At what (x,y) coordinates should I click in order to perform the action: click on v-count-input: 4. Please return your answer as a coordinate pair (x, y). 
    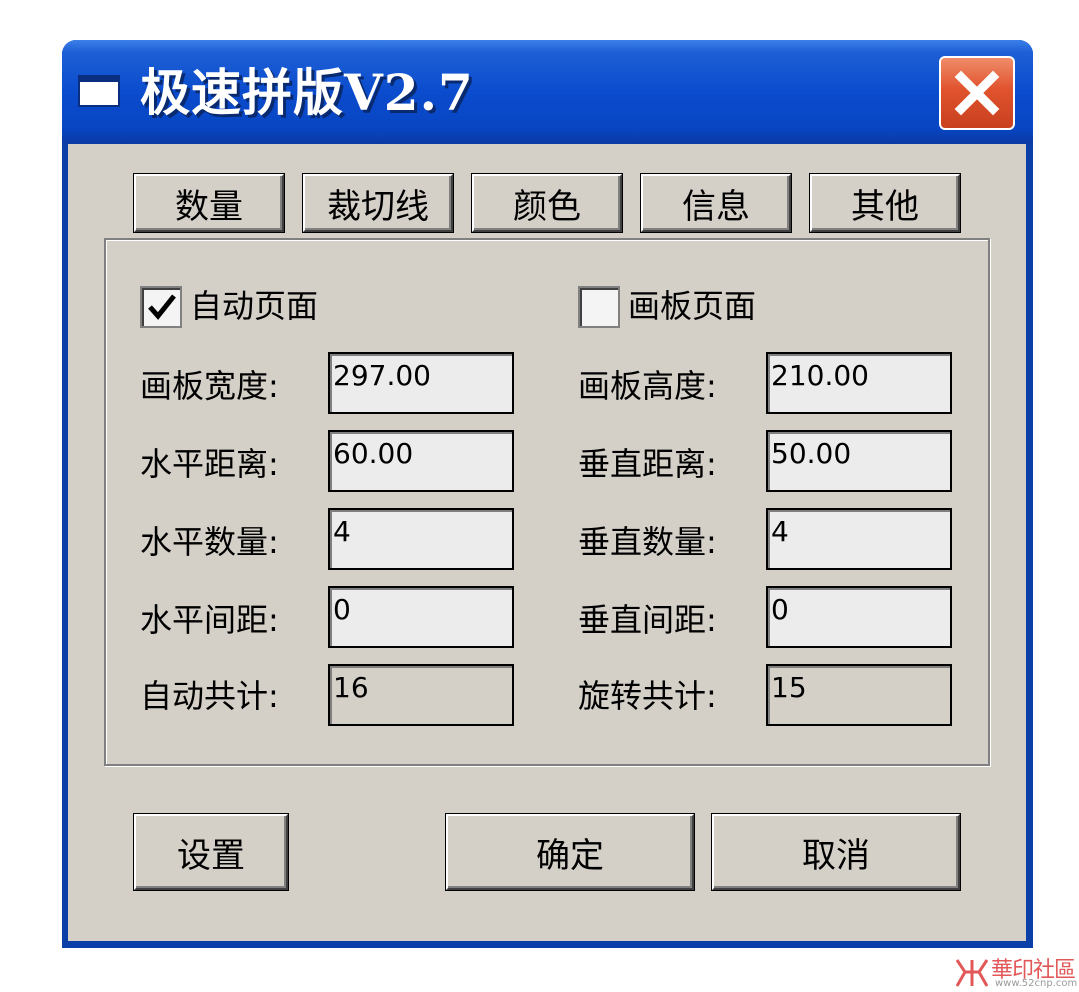
    Looking at the image, I should click on (859, 539).